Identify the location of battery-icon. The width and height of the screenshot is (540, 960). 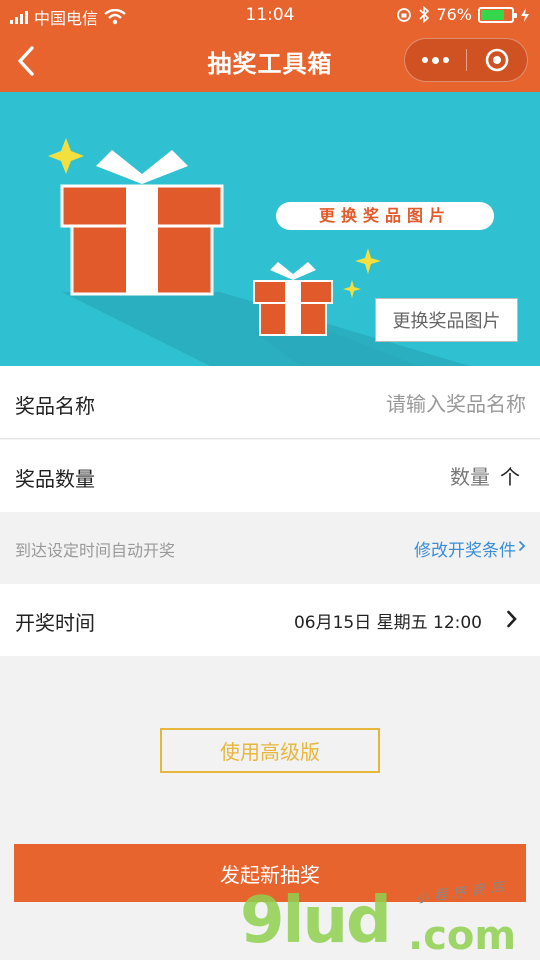
(497, 14).